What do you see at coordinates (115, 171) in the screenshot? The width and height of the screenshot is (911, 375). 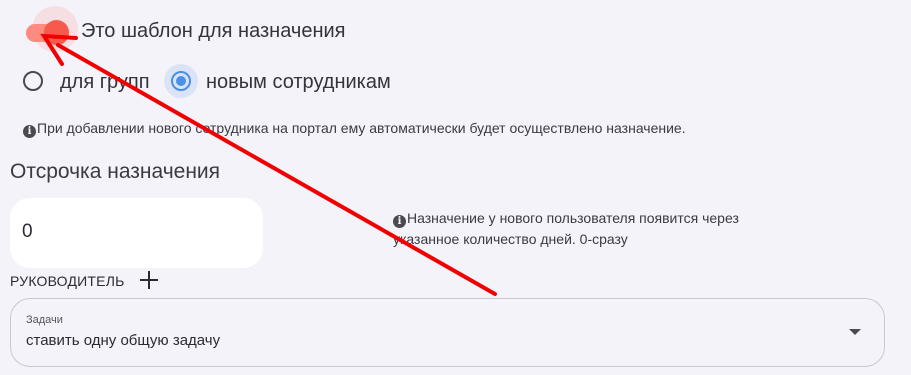 I see `delay-title: Отсрочка назначения` at bounding box center [115, 171].